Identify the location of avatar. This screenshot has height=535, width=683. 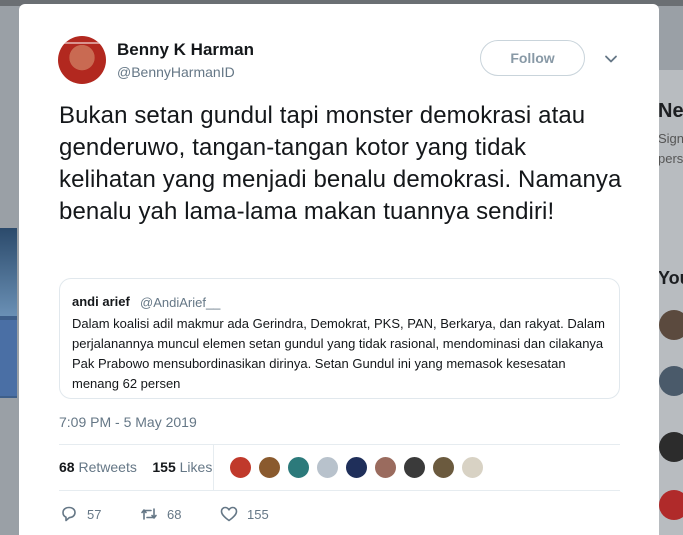
(82, 60).